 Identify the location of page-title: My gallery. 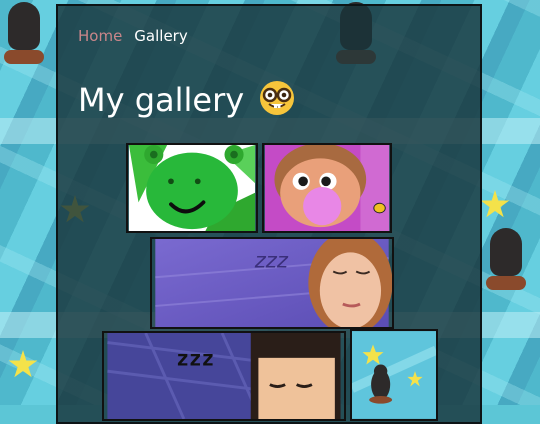
(187, 102).